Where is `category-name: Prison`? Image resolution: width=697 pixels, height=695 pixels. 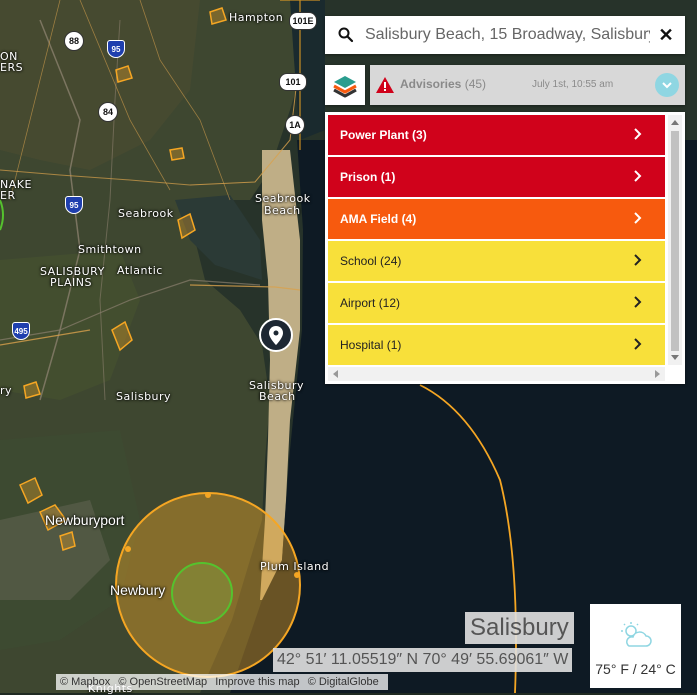 category-name: Prison is located at coordinates (359, 177).